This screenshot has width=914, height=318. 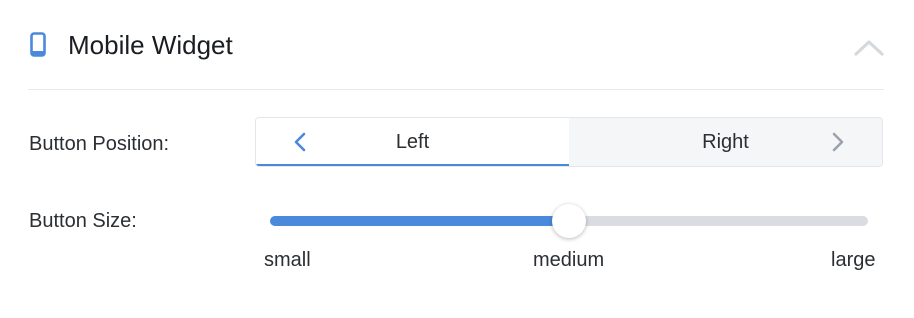 I want to click on position-option-left-label: Left, so click(x=412, y=142).